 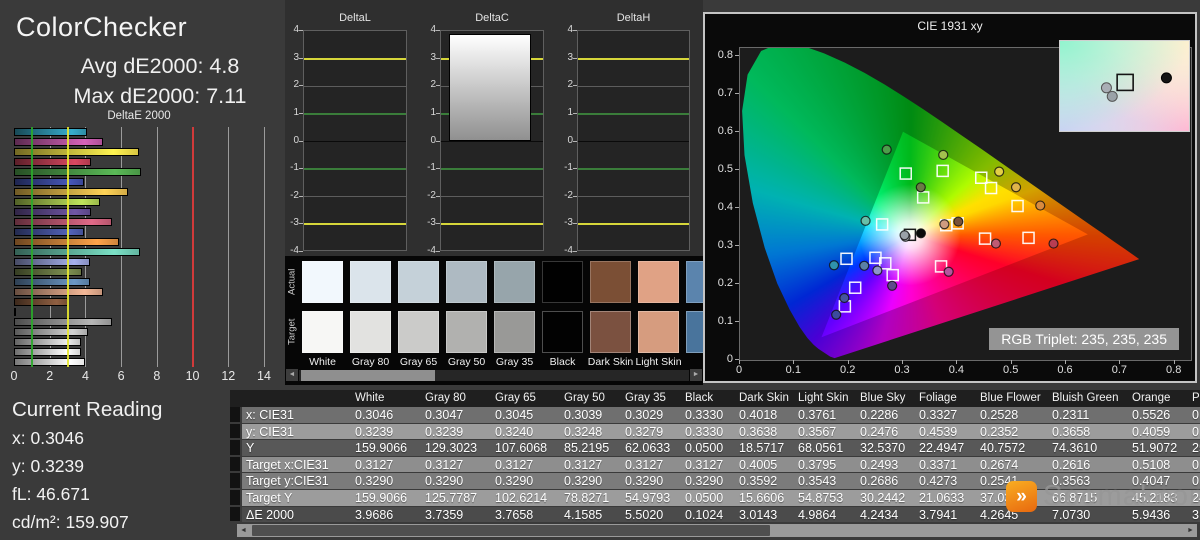 What do you see at coordinates (14, 376) in the screenshot?
I see `x-tick-label: 0` at bounding box center [14, 376].